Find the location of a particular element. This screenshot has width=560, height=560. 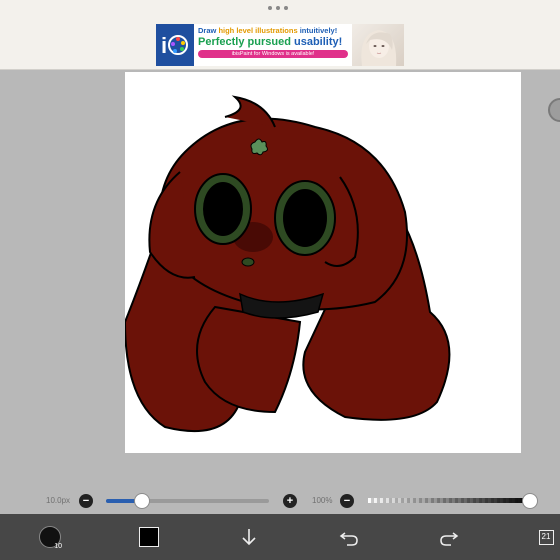

side-panel-handle is located at coordinates (554, 110).